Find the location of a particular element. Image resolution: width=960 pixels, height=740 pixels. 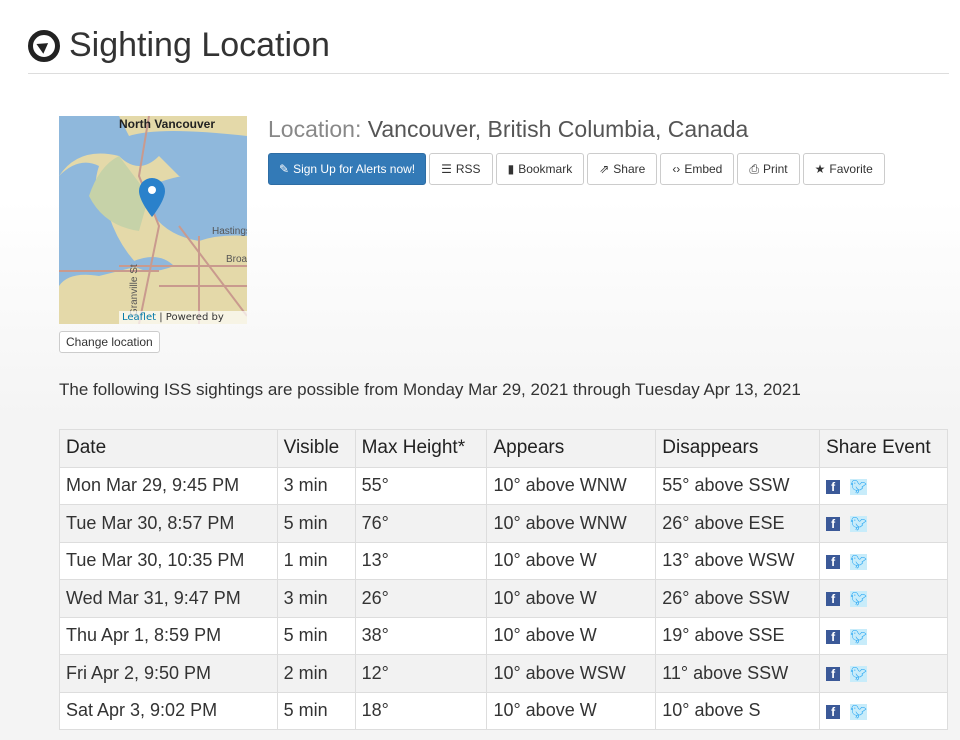

table-cell: 10° above WSW is located at coordinates (571, 673).